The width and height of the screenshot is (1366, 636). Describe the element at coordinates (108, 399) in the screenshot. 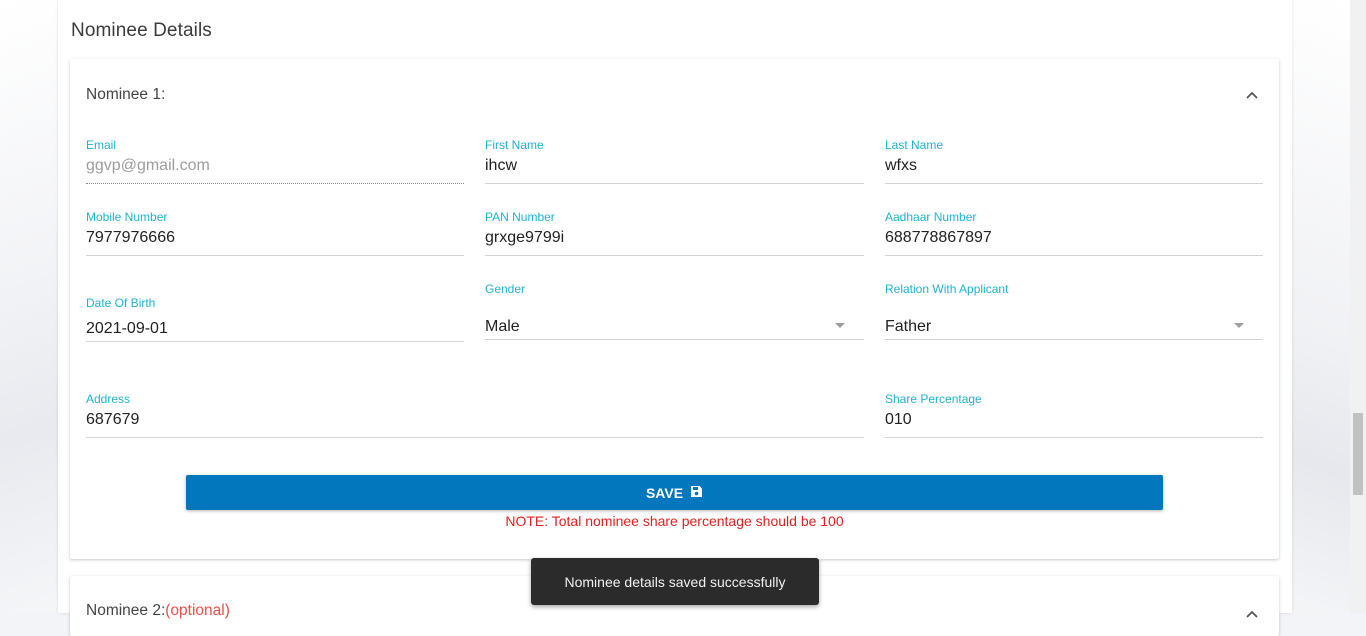

I see `address-label: Address` at that location.